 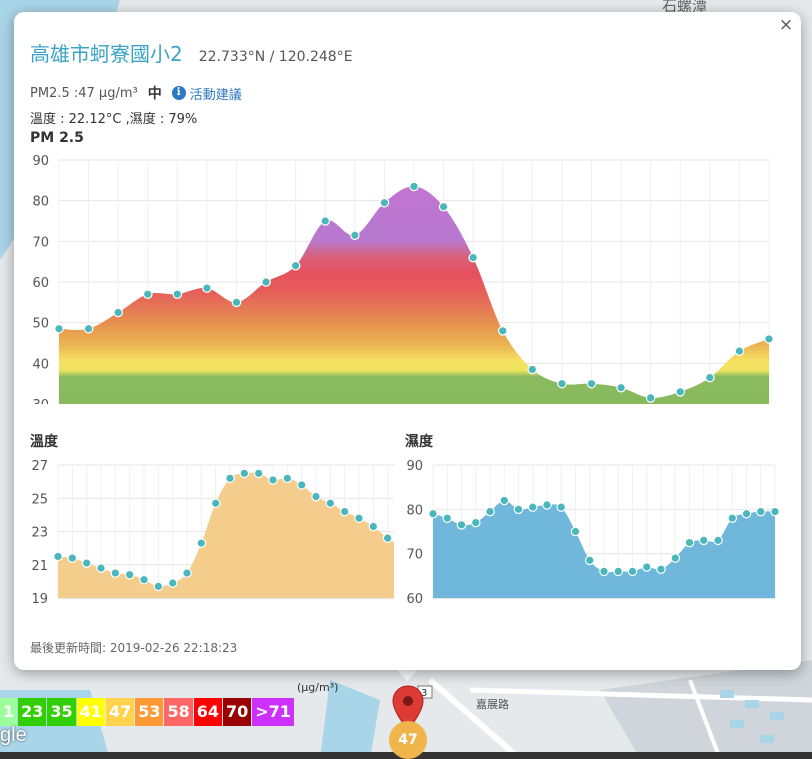 What do you see at coordinates (57, 138) in the screenshot?
I see `chart-title: PM 2.5` at bounding box center [57, 138].